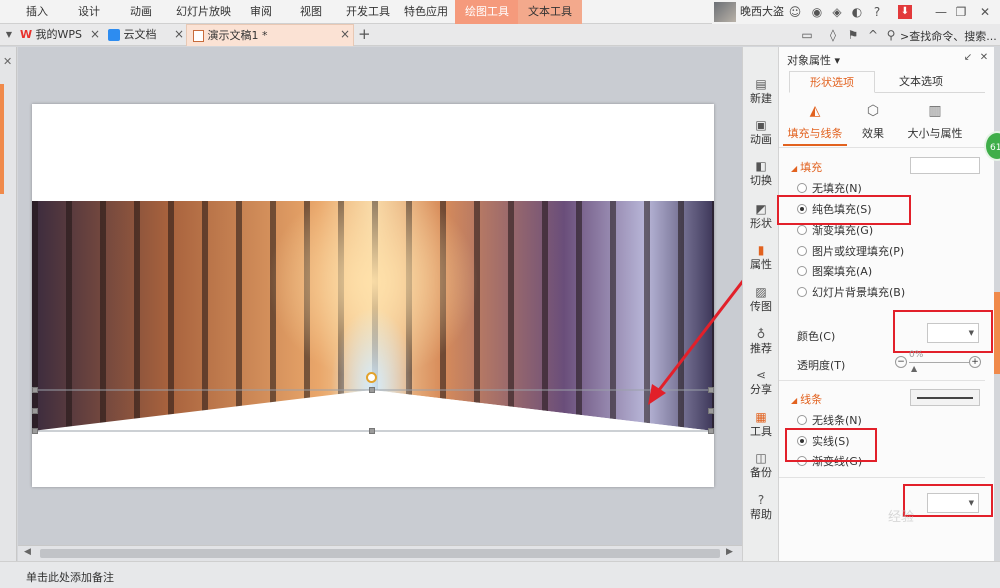 Image resolution: width=1000 pixels, height=588 pixels. Describe the element at coordinates (921, 82) in the screenshot. I see `tab-text-options: 文本选项` at that location.